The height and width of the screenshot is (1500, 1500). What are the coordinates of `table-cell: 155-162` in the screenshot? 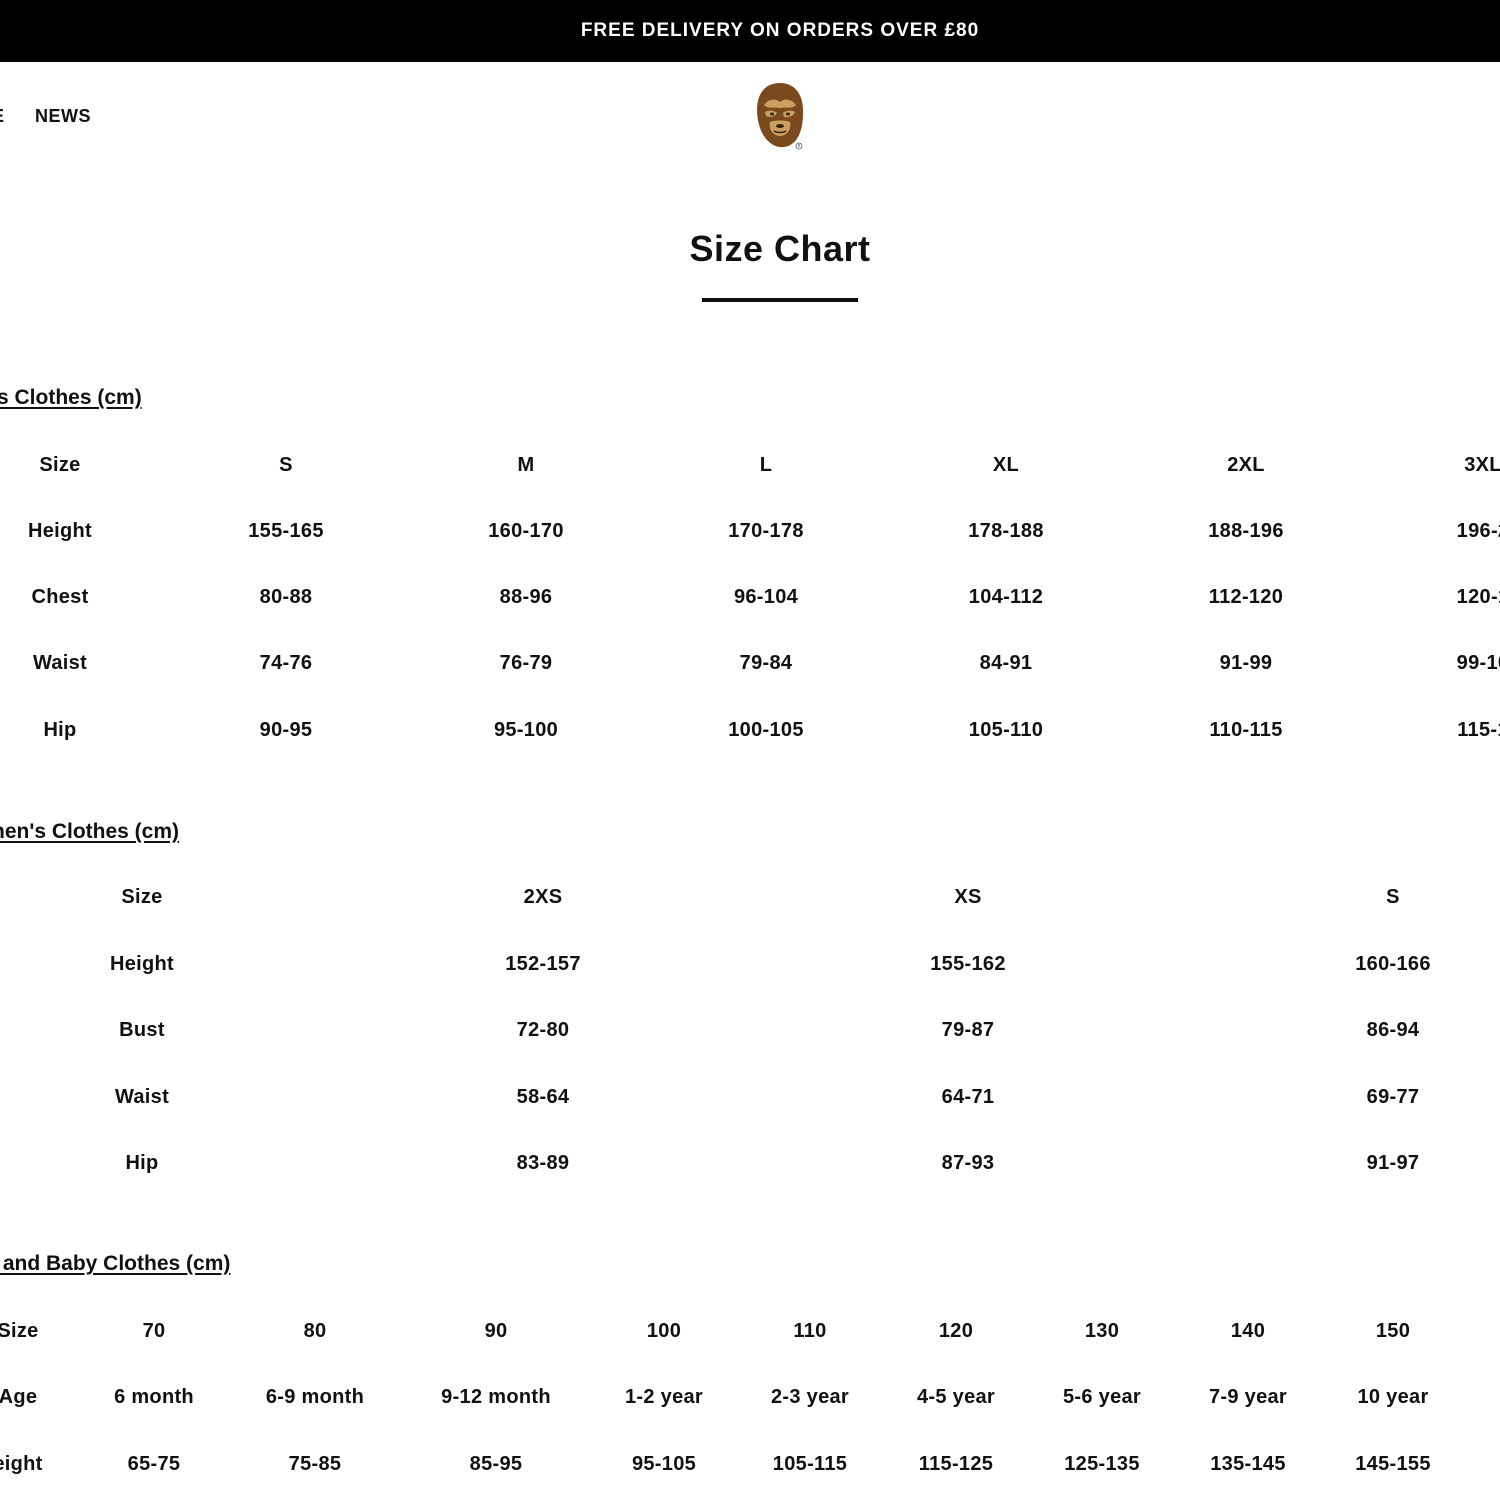 It's located at (968, 964).